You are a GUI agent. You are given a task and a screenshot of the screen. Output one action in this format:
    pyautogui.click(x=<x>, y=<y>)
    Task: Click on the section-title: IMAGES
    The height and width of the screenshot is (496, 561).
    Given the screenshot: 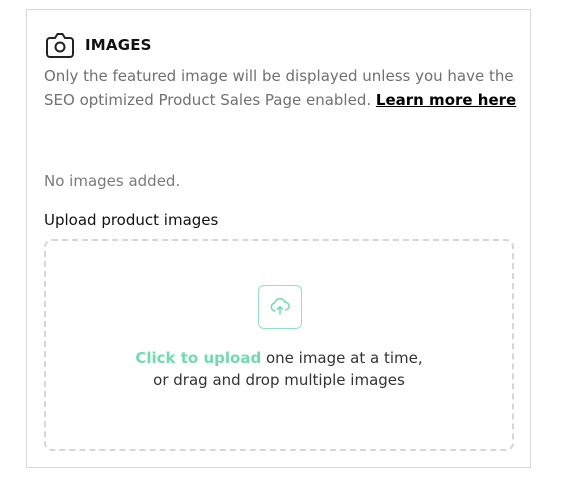 What is the action you would take?
    pyautogui.click(x=118, y=45)
    